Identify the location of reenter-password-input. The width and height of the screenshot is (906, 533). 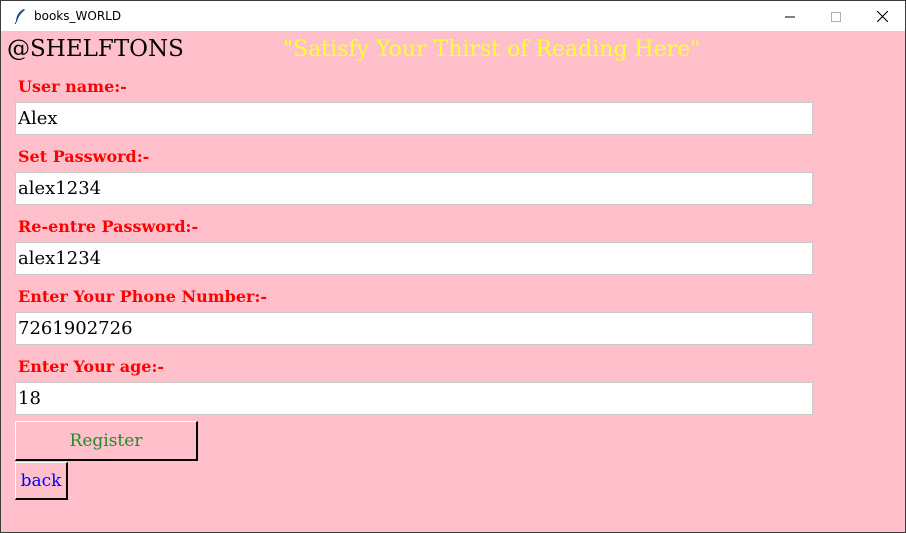
(414, 258).